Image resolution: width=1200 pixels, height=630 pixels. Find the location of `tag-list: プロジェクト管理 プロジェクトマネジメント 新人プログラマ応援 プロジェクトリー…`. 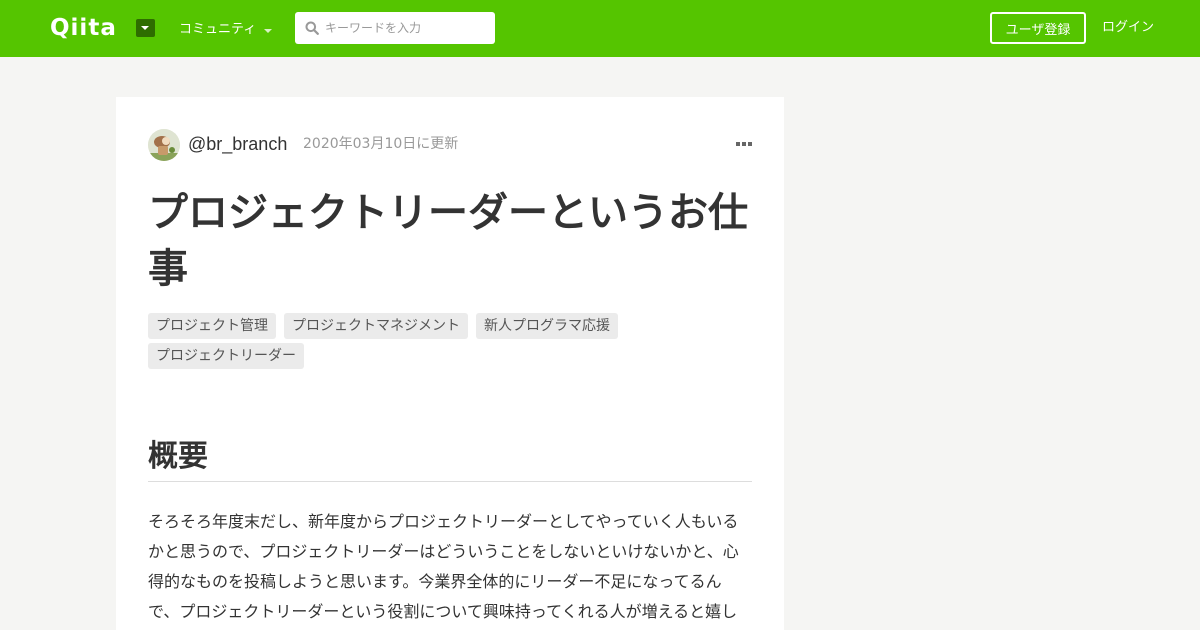

tag-list: プロジェクト管理 プロジェクトマネジメント 新人プログラマ応援 プロジェクトリー… is located at coordinates (408, 341).